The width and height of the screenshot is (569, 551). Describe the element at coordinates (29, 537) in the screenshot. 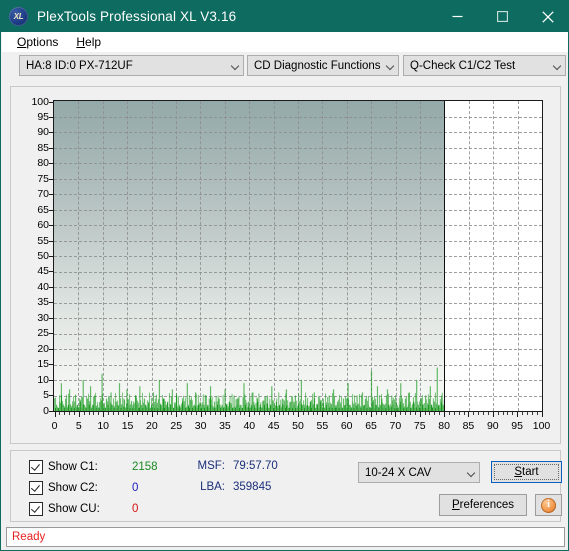

I see `status-text: Ready` at that location.